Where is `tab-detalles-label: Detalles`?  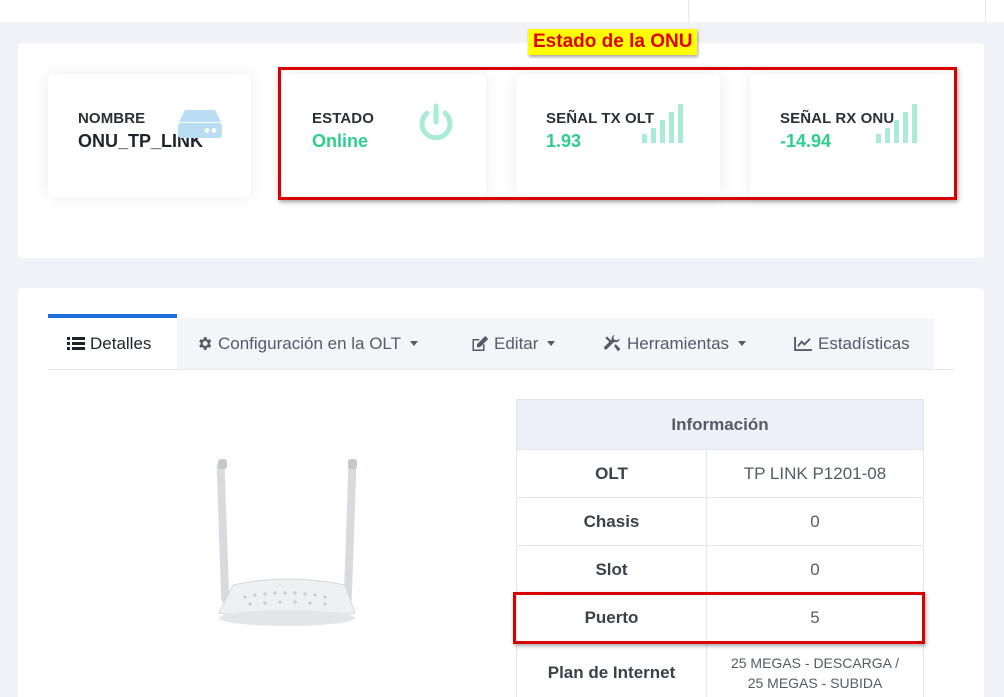 tab-detalles-label: Detalles is located at coordinates (121, 343).